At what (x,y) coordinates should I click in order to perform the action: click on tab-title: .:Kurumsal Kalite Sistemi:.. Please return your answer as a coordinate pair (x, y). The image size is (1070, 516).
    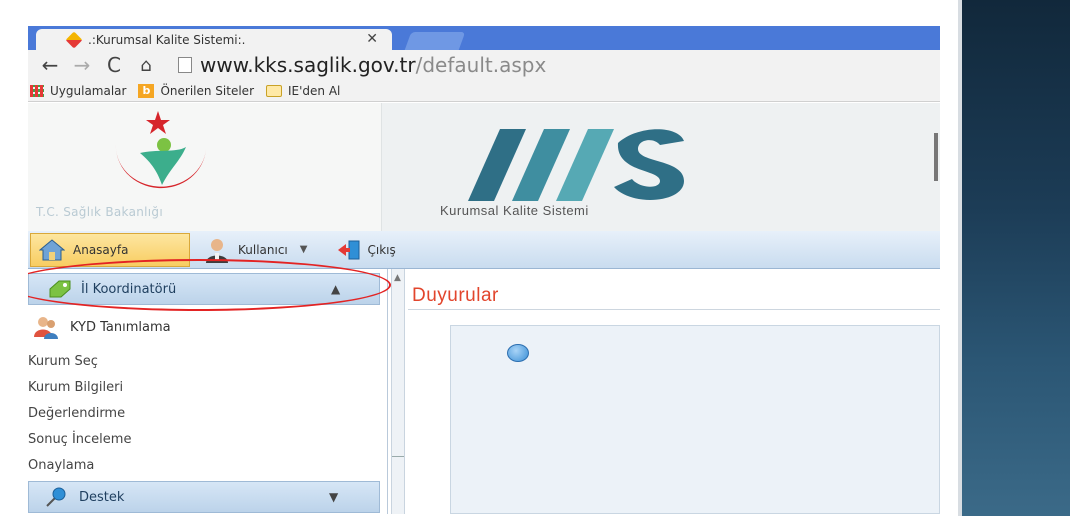
    Looking at the image, I should click on (167, 40).